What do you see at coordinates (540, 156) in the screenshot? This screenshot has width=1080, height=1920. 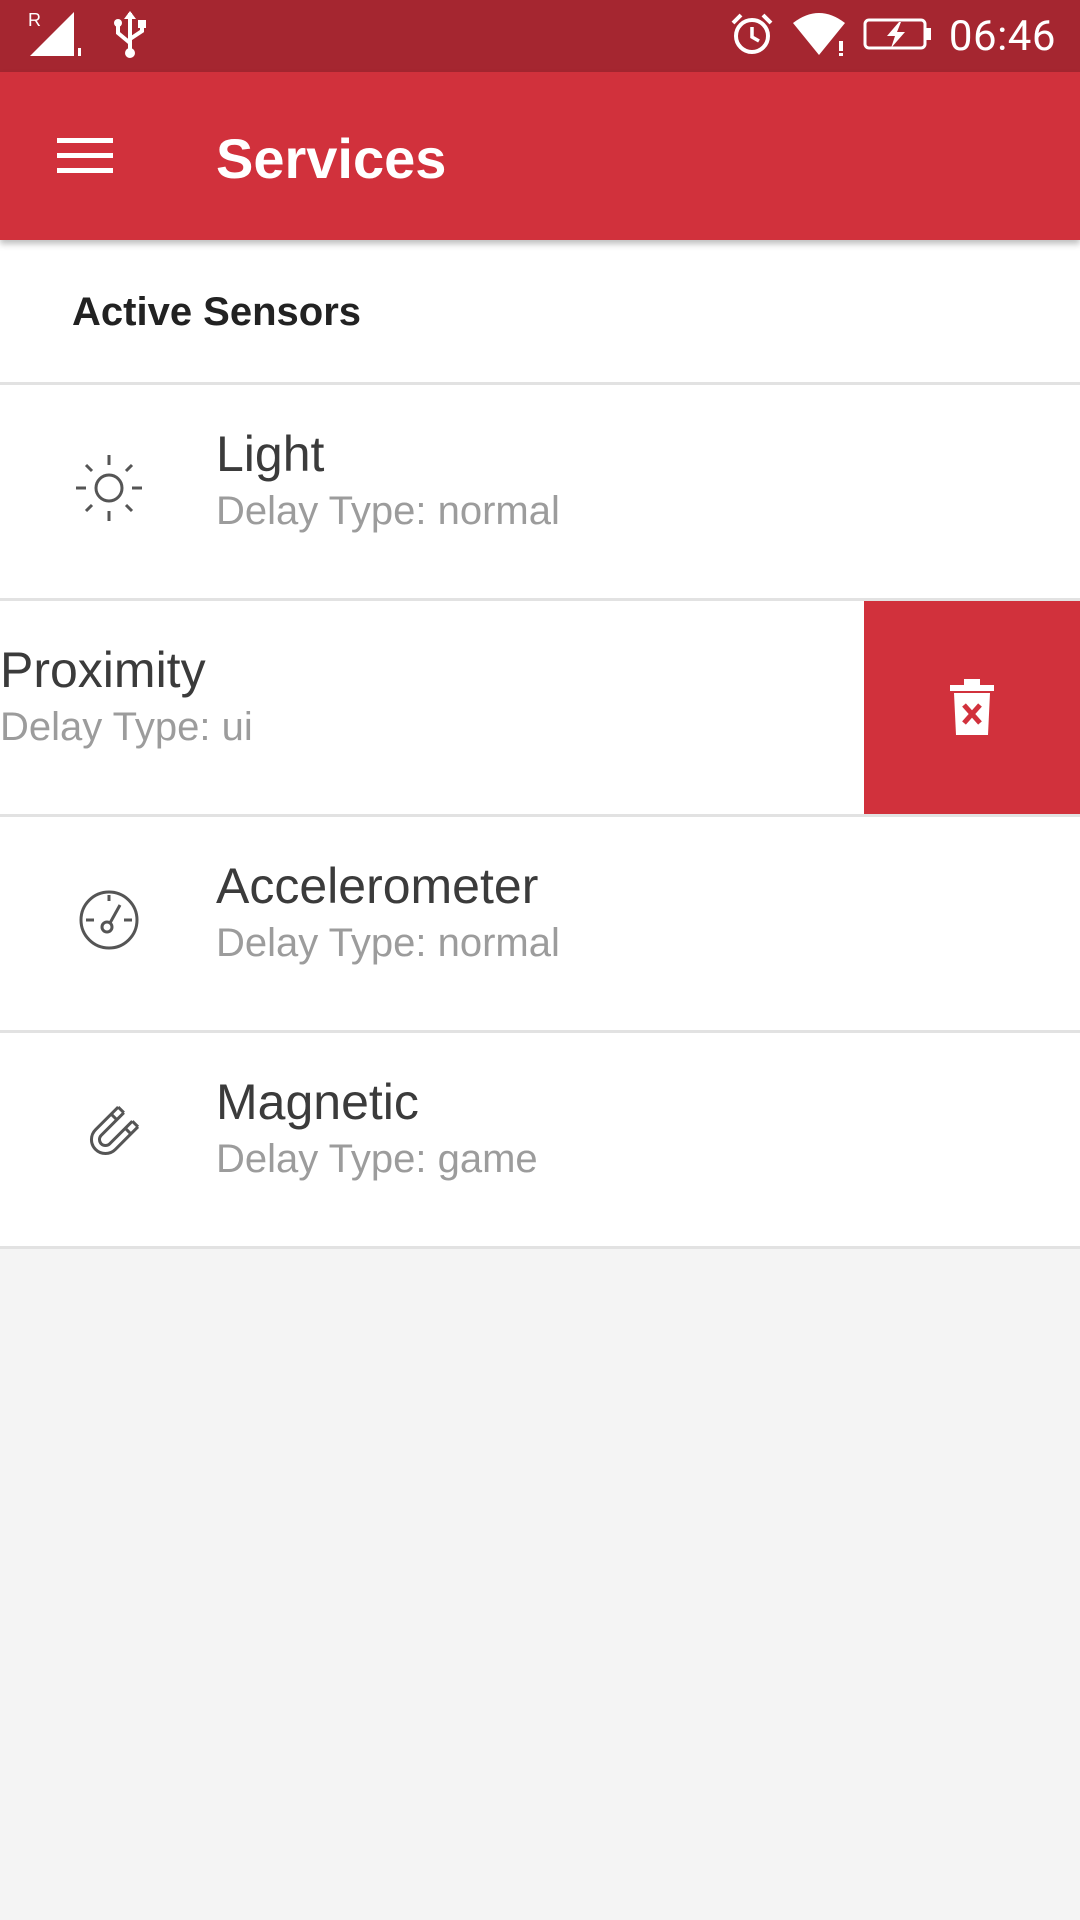 I see `app-bar: Services` at bounding box center [540, 156].